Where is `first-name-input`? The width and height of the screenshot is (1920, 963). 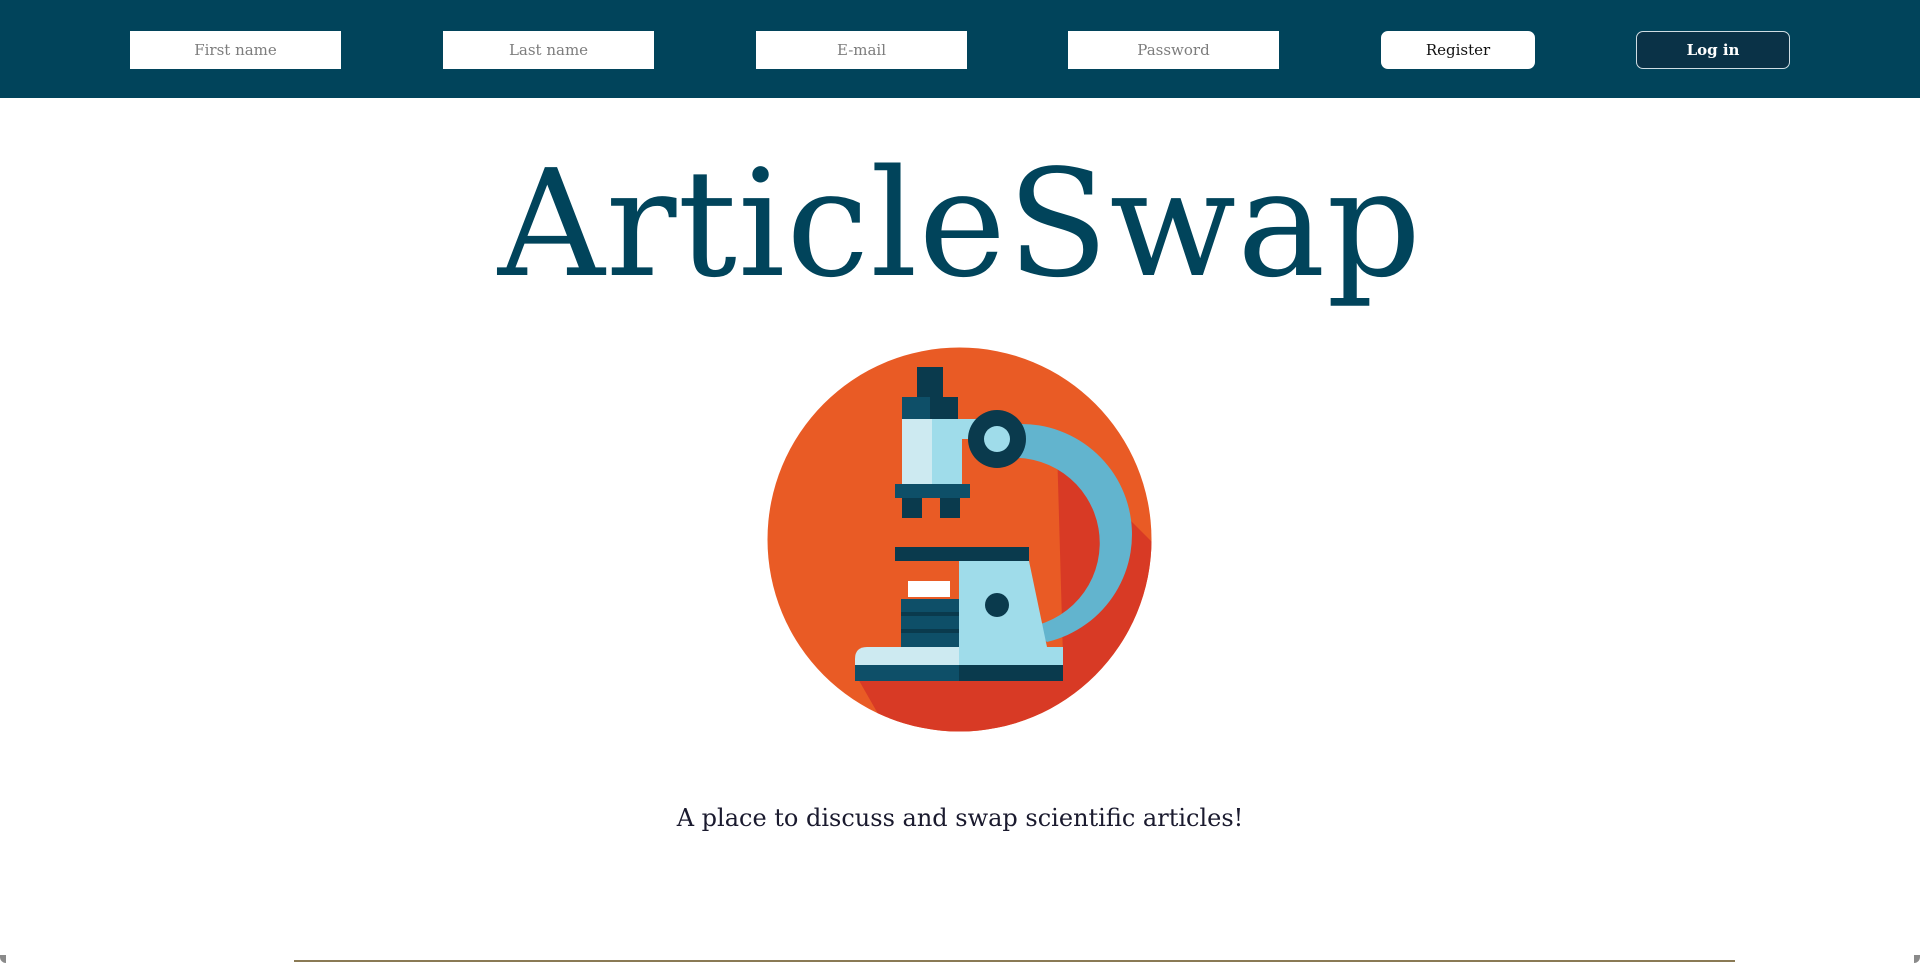
first-name-input is located at coordinates (235, 50).